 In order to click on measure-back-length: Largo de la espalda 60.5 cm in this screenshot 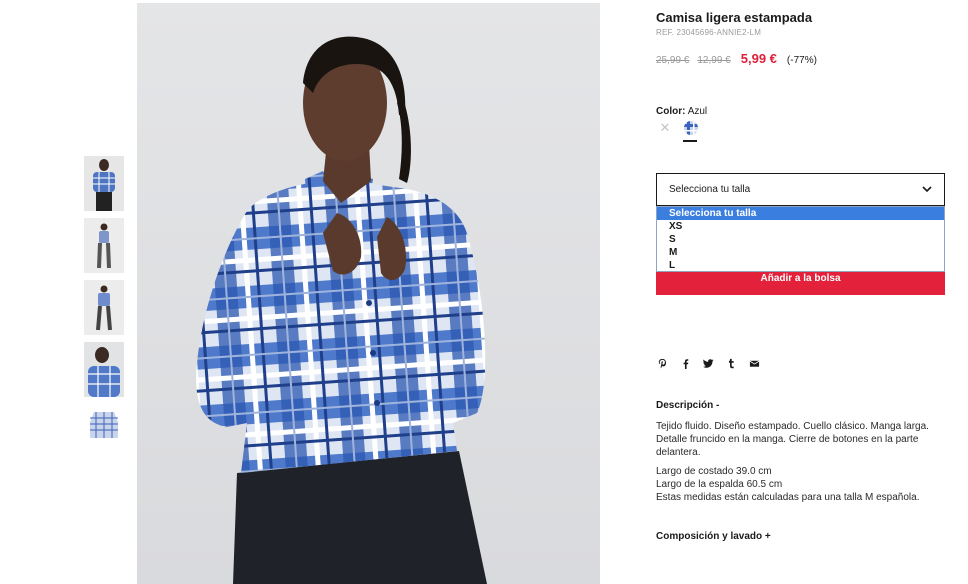, I will do `click(719, 484)`.